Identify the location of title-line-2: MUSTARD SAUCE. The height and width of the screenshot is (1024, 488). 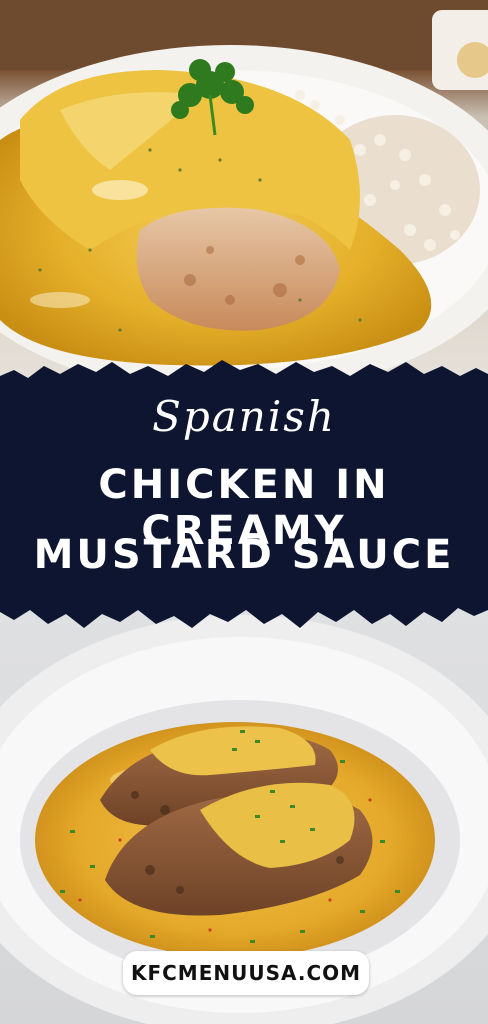
(244, 555).